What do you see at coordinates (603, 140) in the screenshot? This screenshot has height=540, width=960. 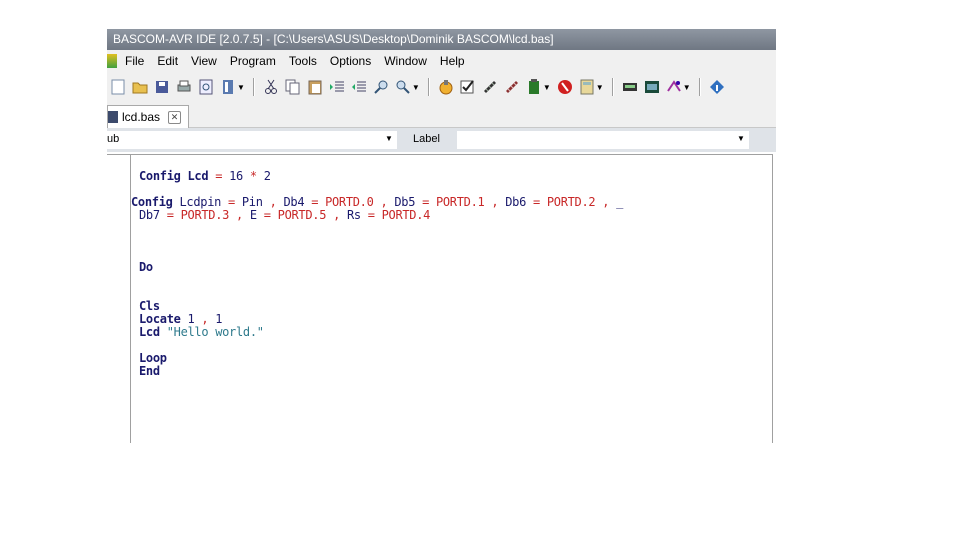 I see `label-select: ▼` at bounding box center [603, 140].